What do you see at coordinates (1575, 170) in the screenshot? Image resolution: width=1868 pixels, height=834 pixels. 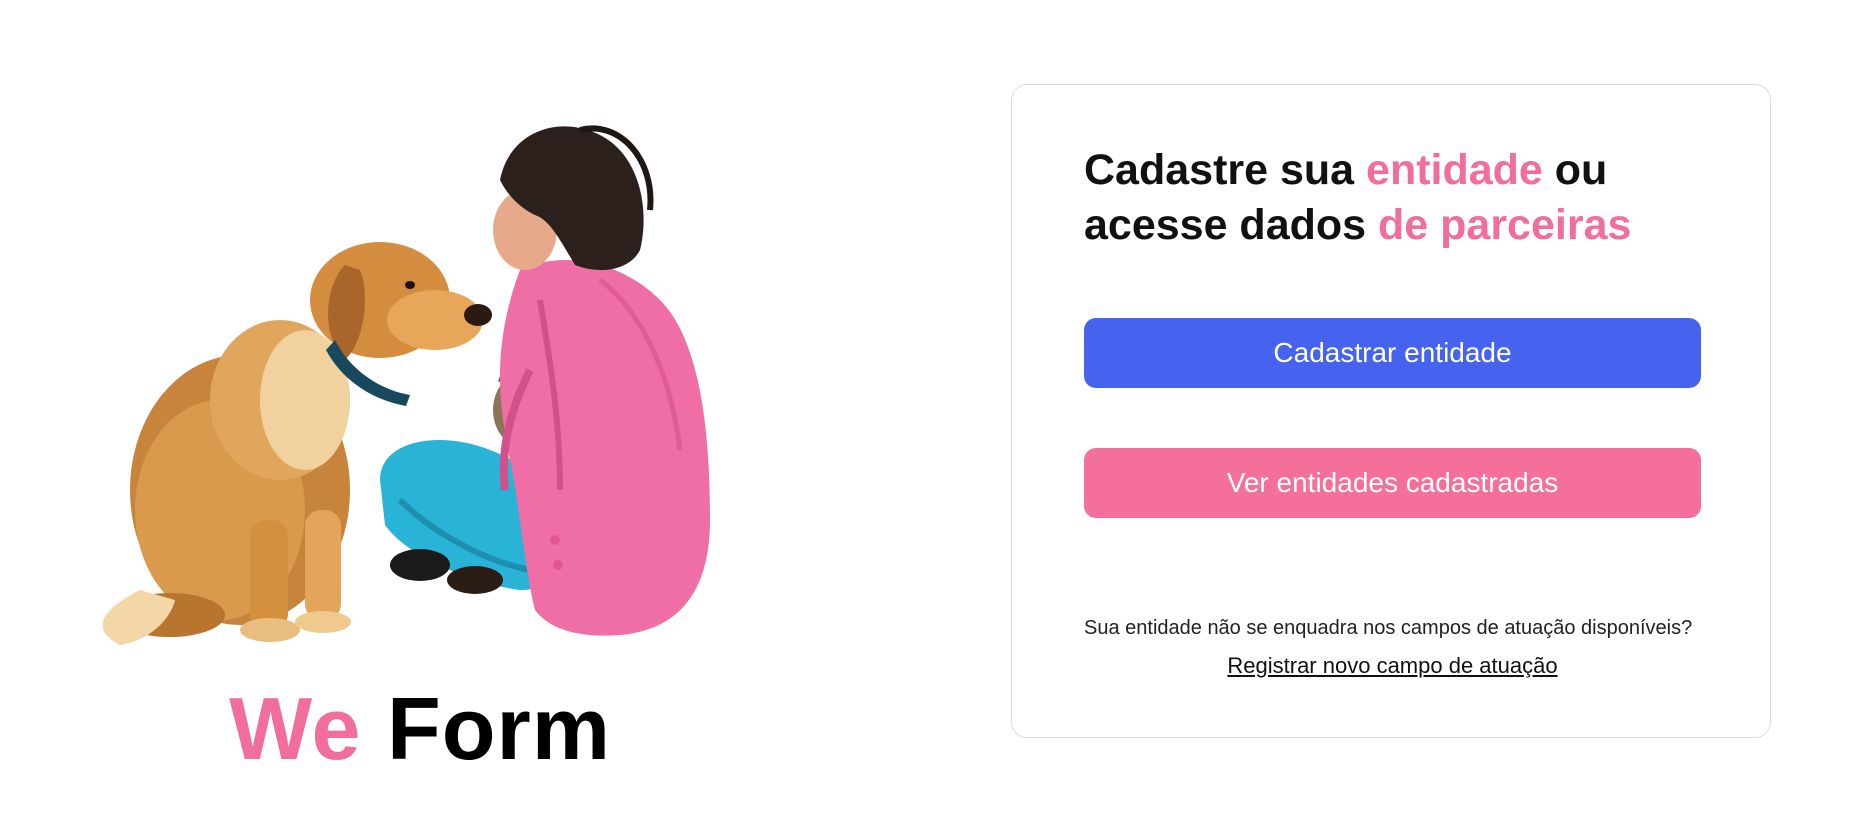 I see `title-part-2: ou` at bounding box center [1575, 170].